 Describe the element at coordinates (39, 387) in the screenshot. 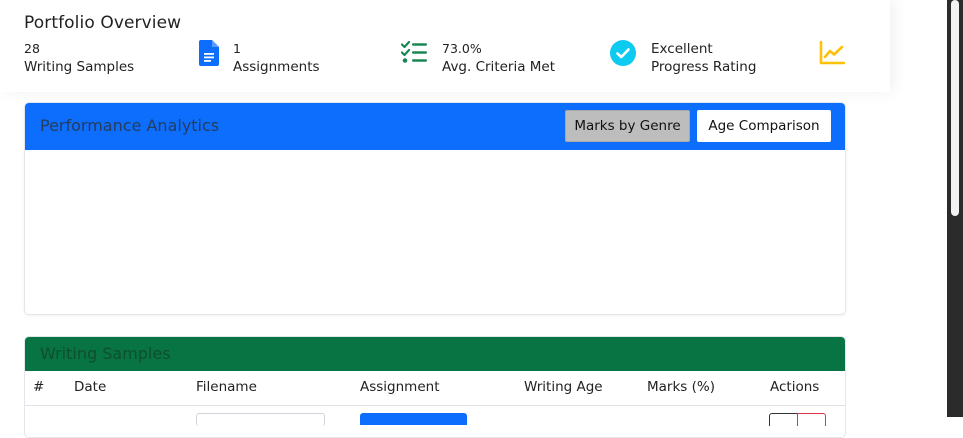

I see `column-header-number: #` at that location.